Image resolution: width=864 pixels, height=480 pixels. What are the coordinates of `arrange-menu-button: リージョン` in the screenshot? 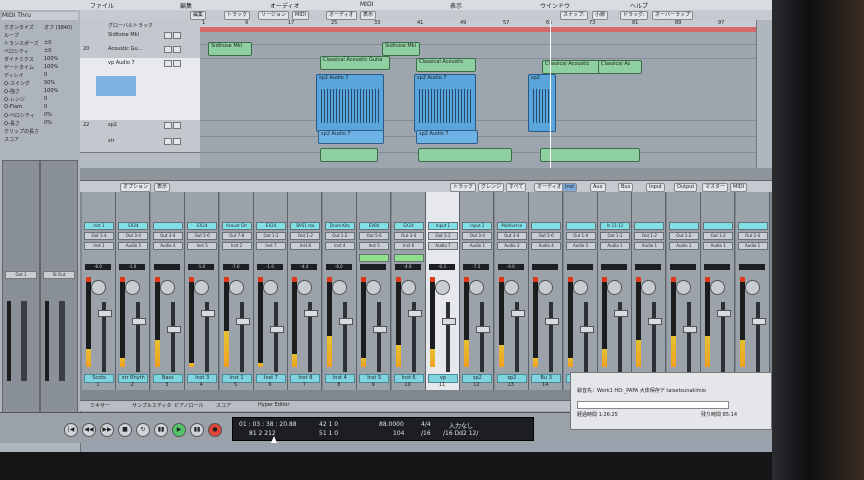 It's located at (273, 15).